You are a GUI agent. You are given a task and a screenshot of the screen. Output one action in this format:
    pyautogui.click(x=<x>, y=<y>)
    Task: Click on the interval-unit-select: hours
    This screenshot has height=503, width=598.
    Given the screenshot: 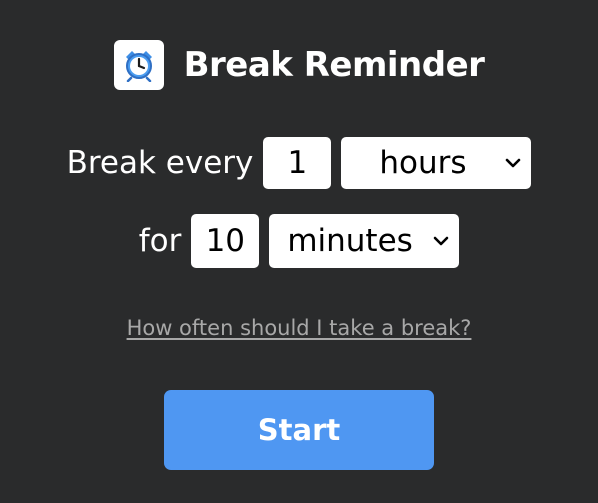 What is the action you would take?
    pyautogui.click(x=436, y=163)
    